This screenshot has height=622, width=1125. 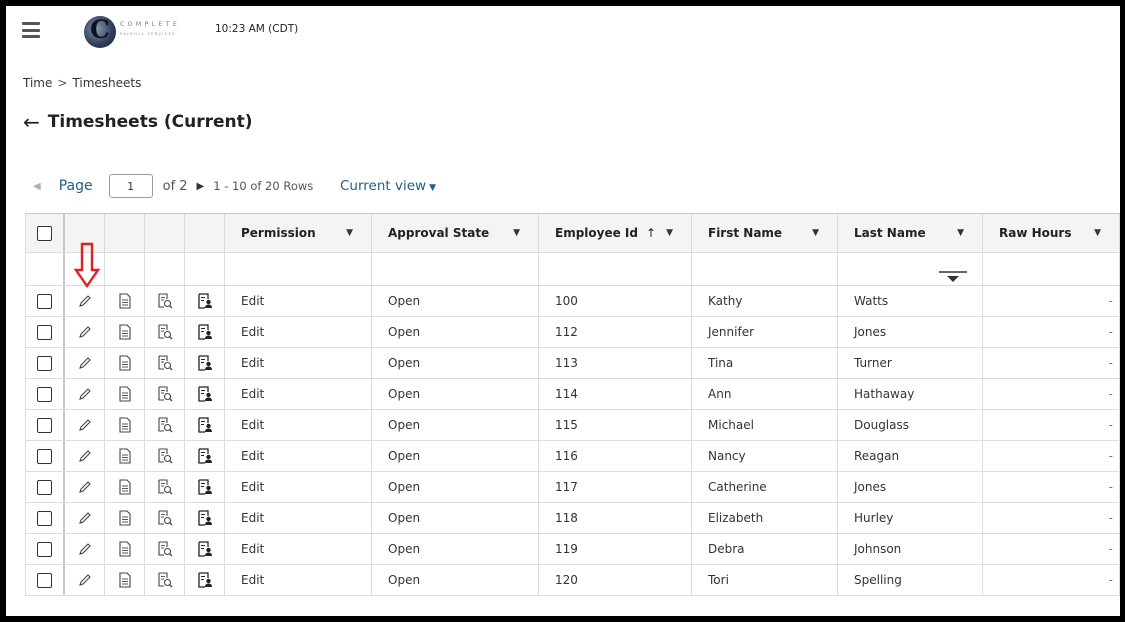 I want to click on column-header-permission: Permission ▼, so click(x=298, y=233).